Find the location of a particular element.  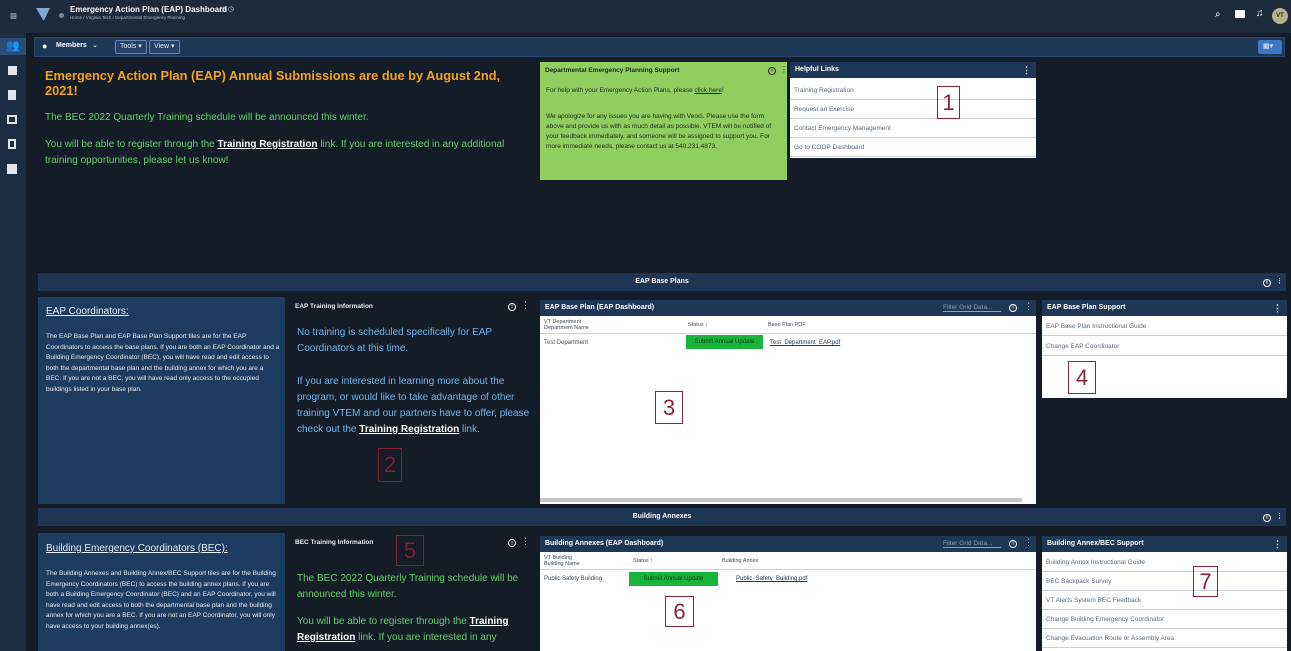

eap-base-plan-title: EAP Base Plan (EAP Dashboard) is located at coordinates (600, 307).